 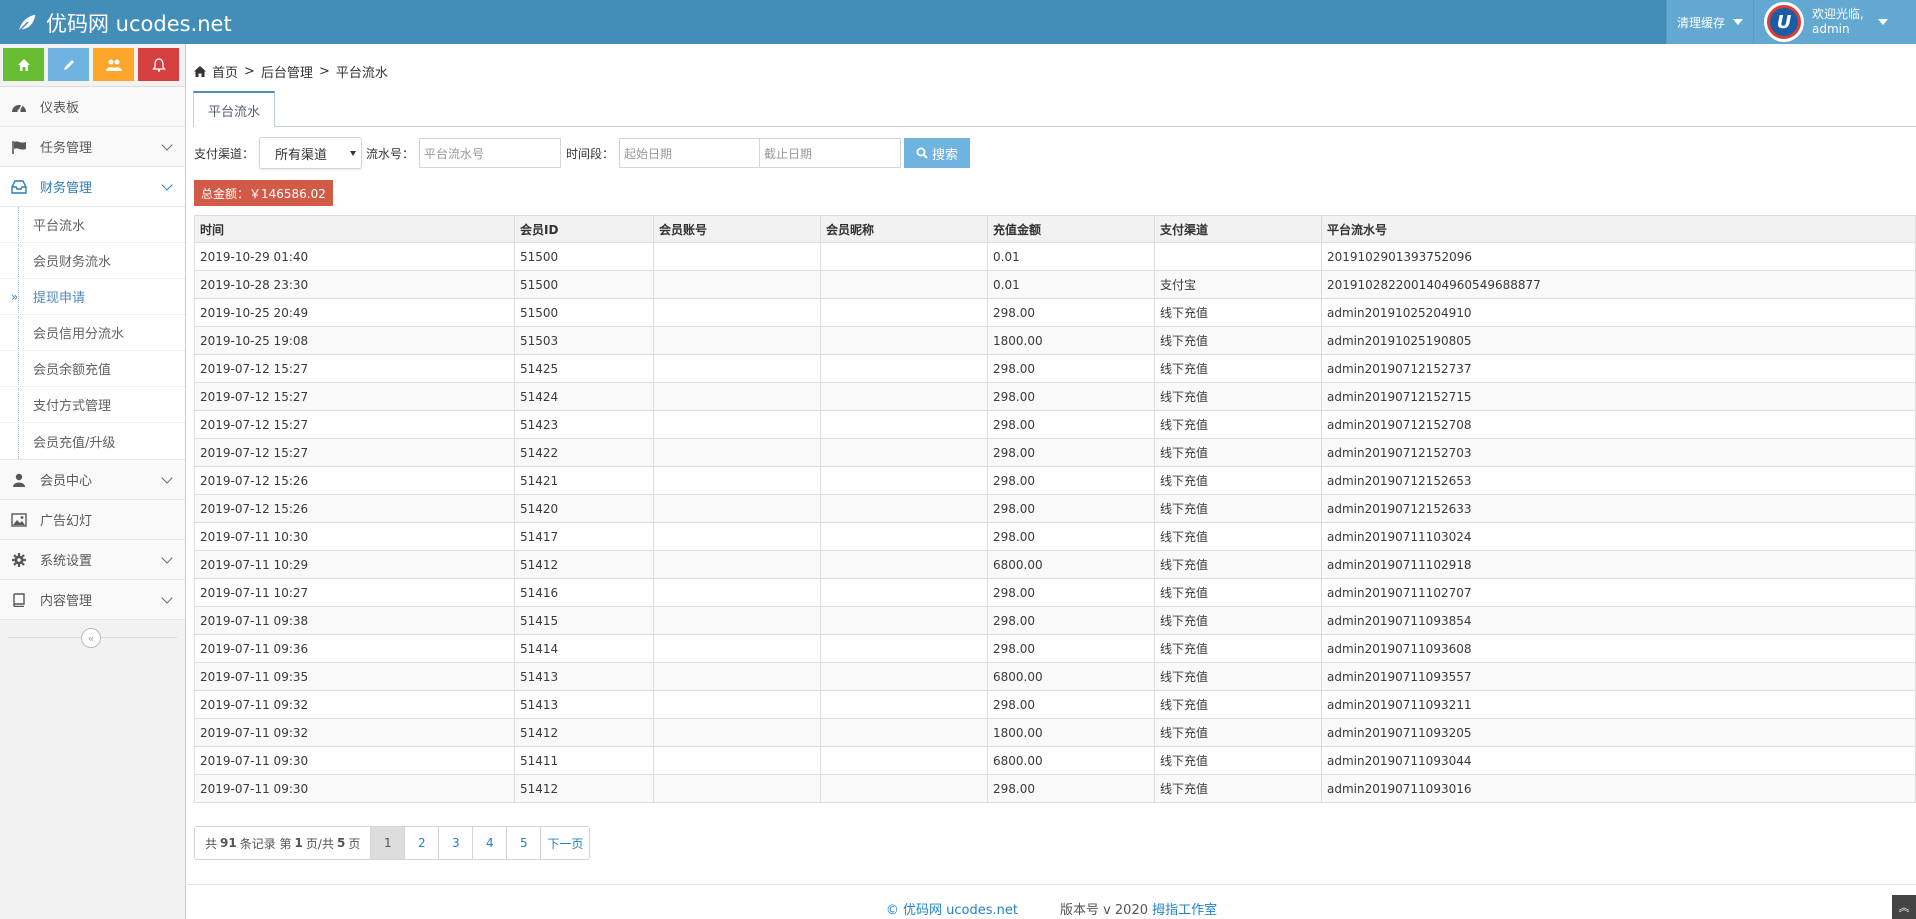 I want to click on end-date-input: 截止日期, so click(x=831, y=153).